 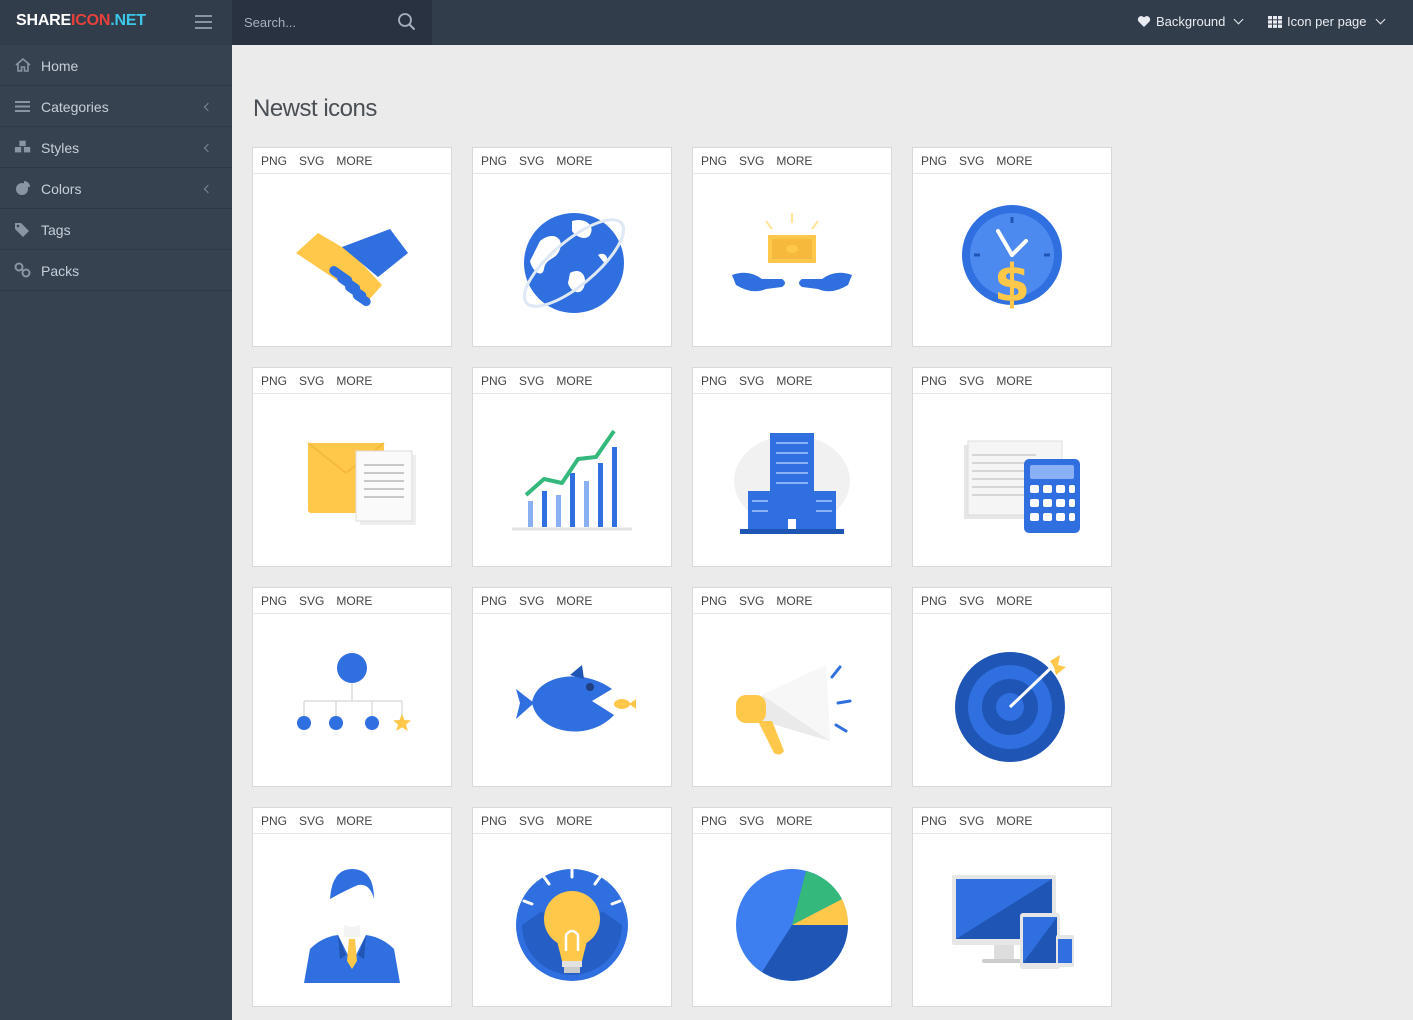 I want to click on devices-icon, so click(x=1012, y=920).